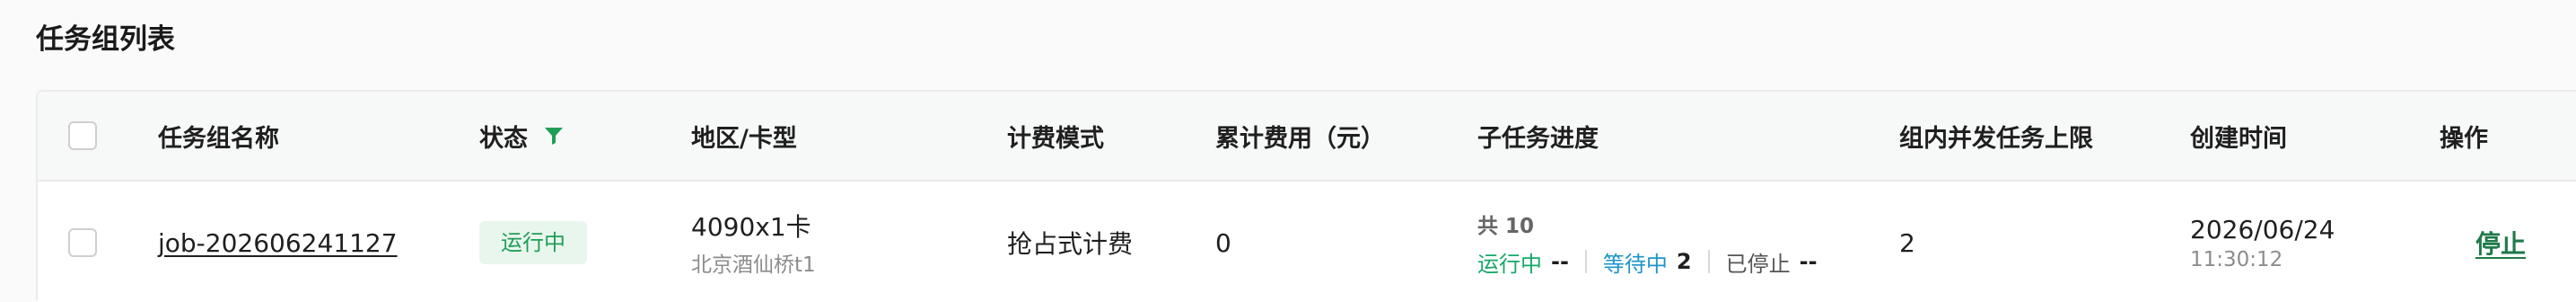 This screenshot has height=302, width=2576. I want to click on select-all-cell, so click(82, 136).